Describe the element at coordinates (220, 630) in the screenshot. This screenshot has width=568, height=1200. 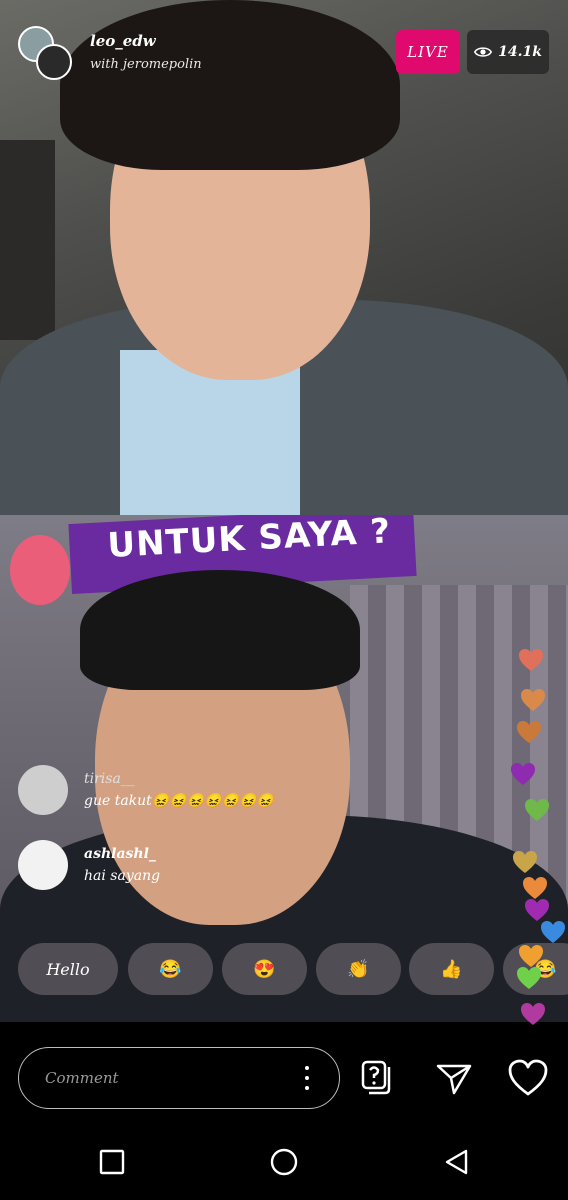
I see `guest-hair` at that location.